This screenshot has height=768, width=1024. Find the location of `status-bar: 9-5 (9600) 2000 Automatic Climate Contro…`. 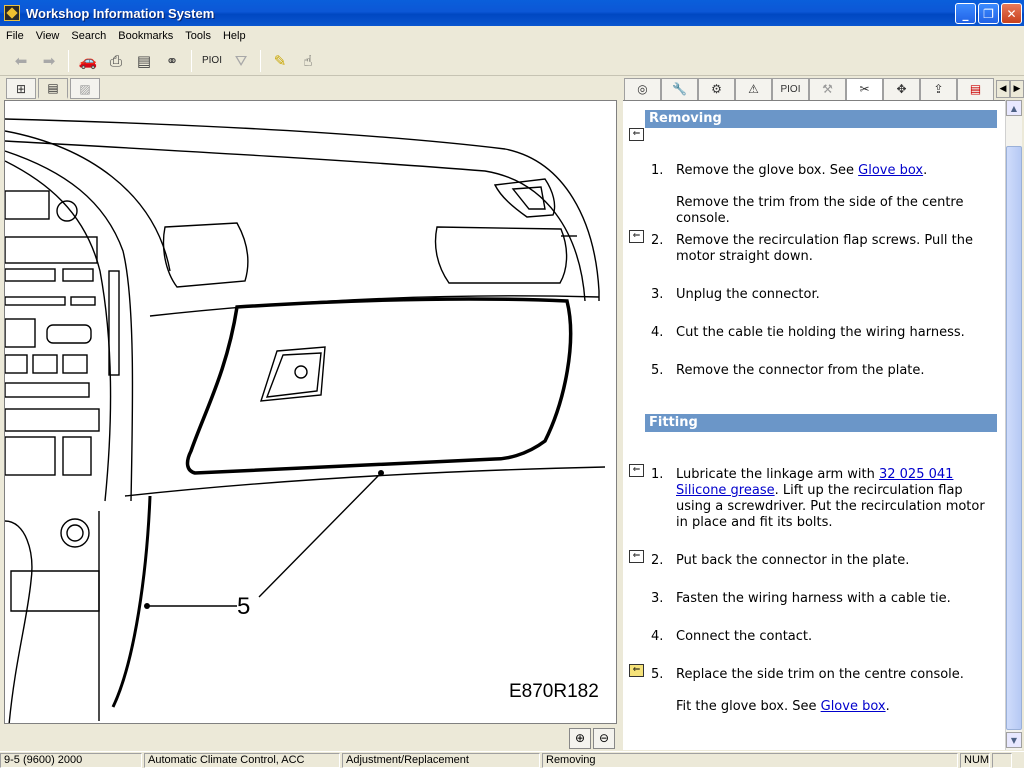

status-bar: 9-5 (9600) 2000 Automatic Climate Contro… is located at coordinates (512, 759).